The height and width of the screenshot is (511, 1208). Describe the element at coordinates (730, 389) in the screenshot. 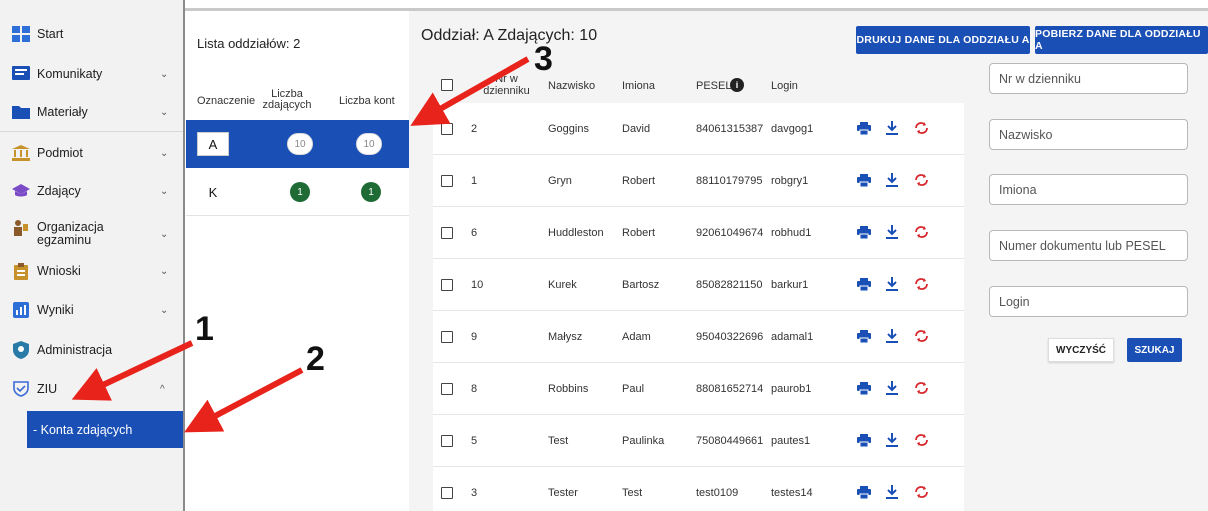

I see `cell-pesel: 88081652714` at that location.